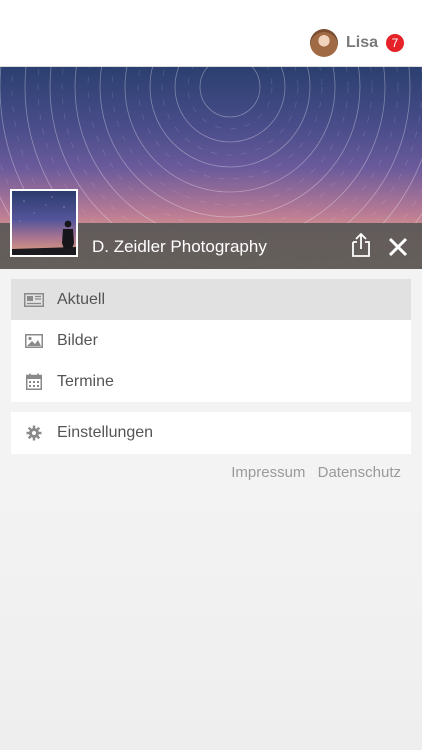 The width and height of the screenshot is (422, 750). Describe the element at coordinates (312, 472) in the screenshot. I see `footer-links: Impressum Datenschutz` at that location.